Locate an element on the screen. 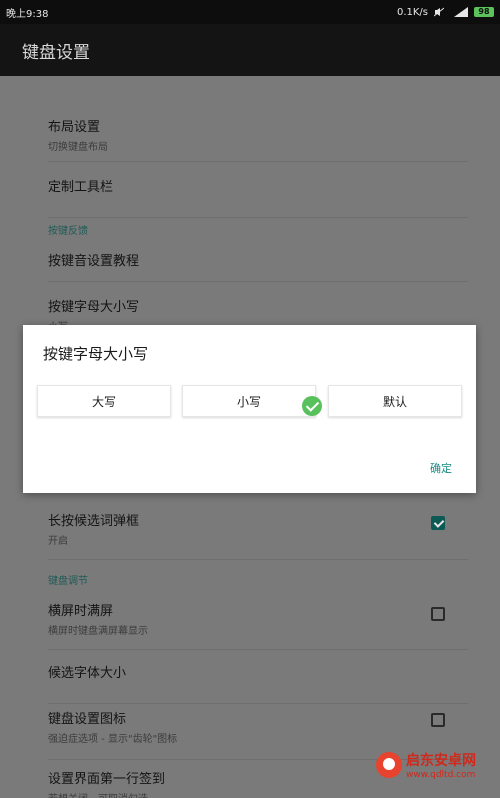 Image resolution: width=500 pixels, height=798 pixels. setting-title: 布局设置 is located at coordinates (74, 127).